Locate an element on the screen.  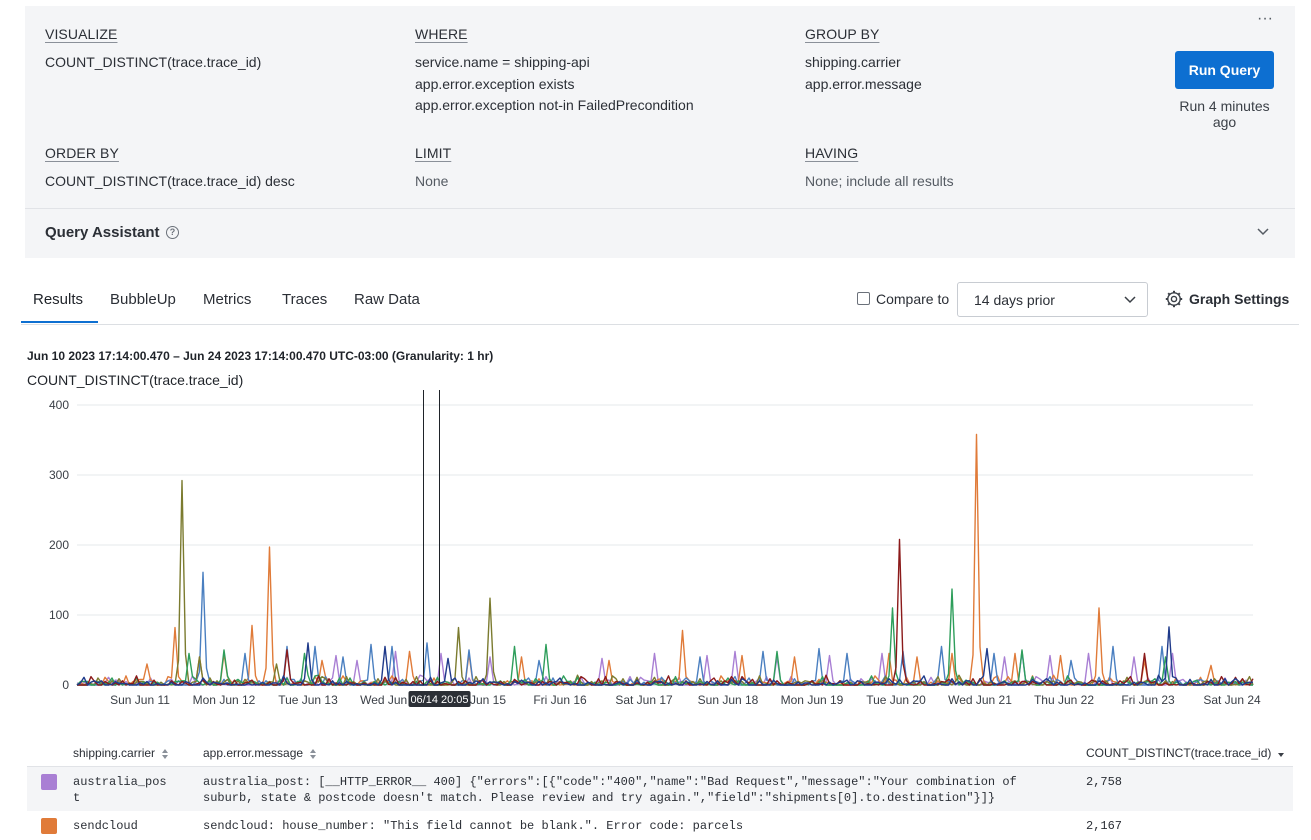
more-options-icon: ··· is located at coordinates (1265, 19).